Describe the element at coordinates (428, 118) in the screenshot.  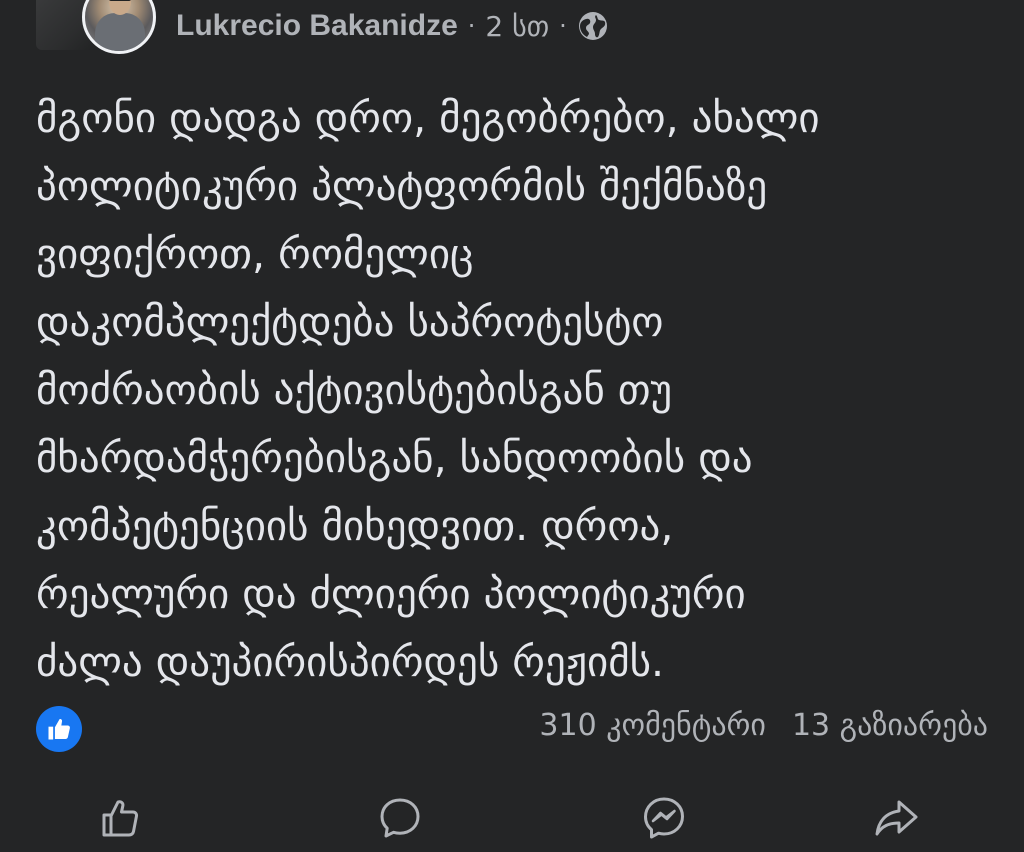
I see `post-text-line: მგონი დადგა დრო, მეგობრებო, ახალი` at that location.